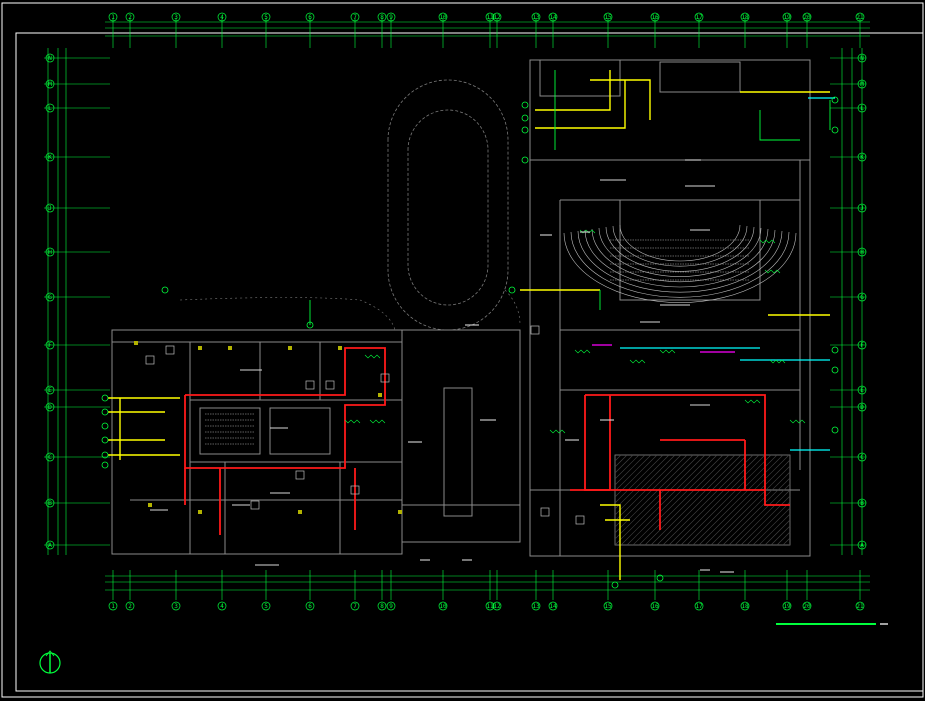 The height and width of the screenshot is (701, 925). I want to click on axis-label-top: 12, so click(497, 17).